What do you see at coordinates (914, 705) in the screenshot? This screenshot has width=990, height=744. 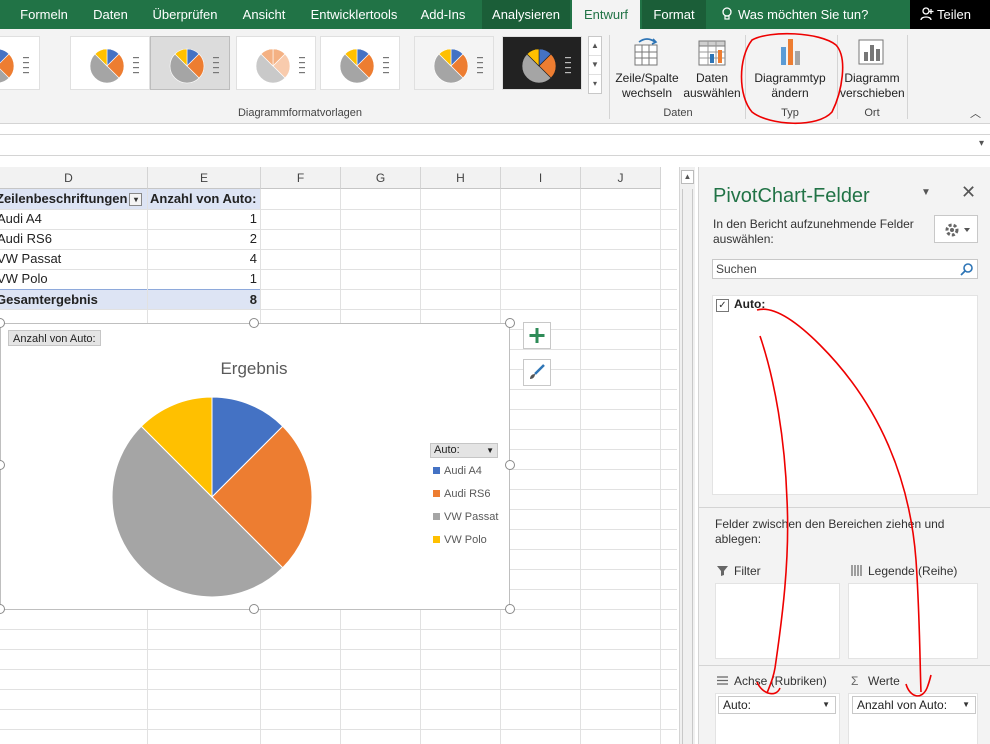 I see `values-field-chip: Anzahl von Auto: ▼` at bounding box center [914, 705].